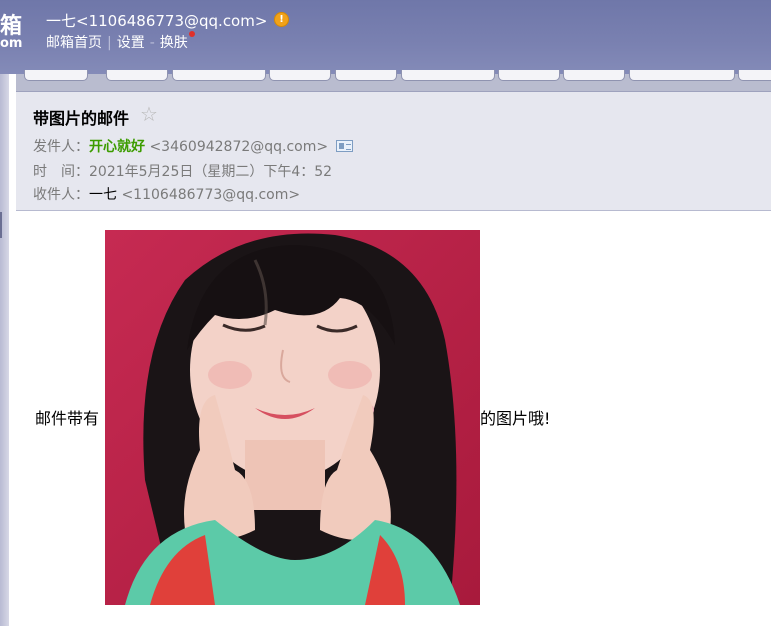 Image resolution: width=771 pixels, height=626 pixels. Describe the element at coordinates (149, 114) in the screenshot. I see `star-icon: ☆` at that location.